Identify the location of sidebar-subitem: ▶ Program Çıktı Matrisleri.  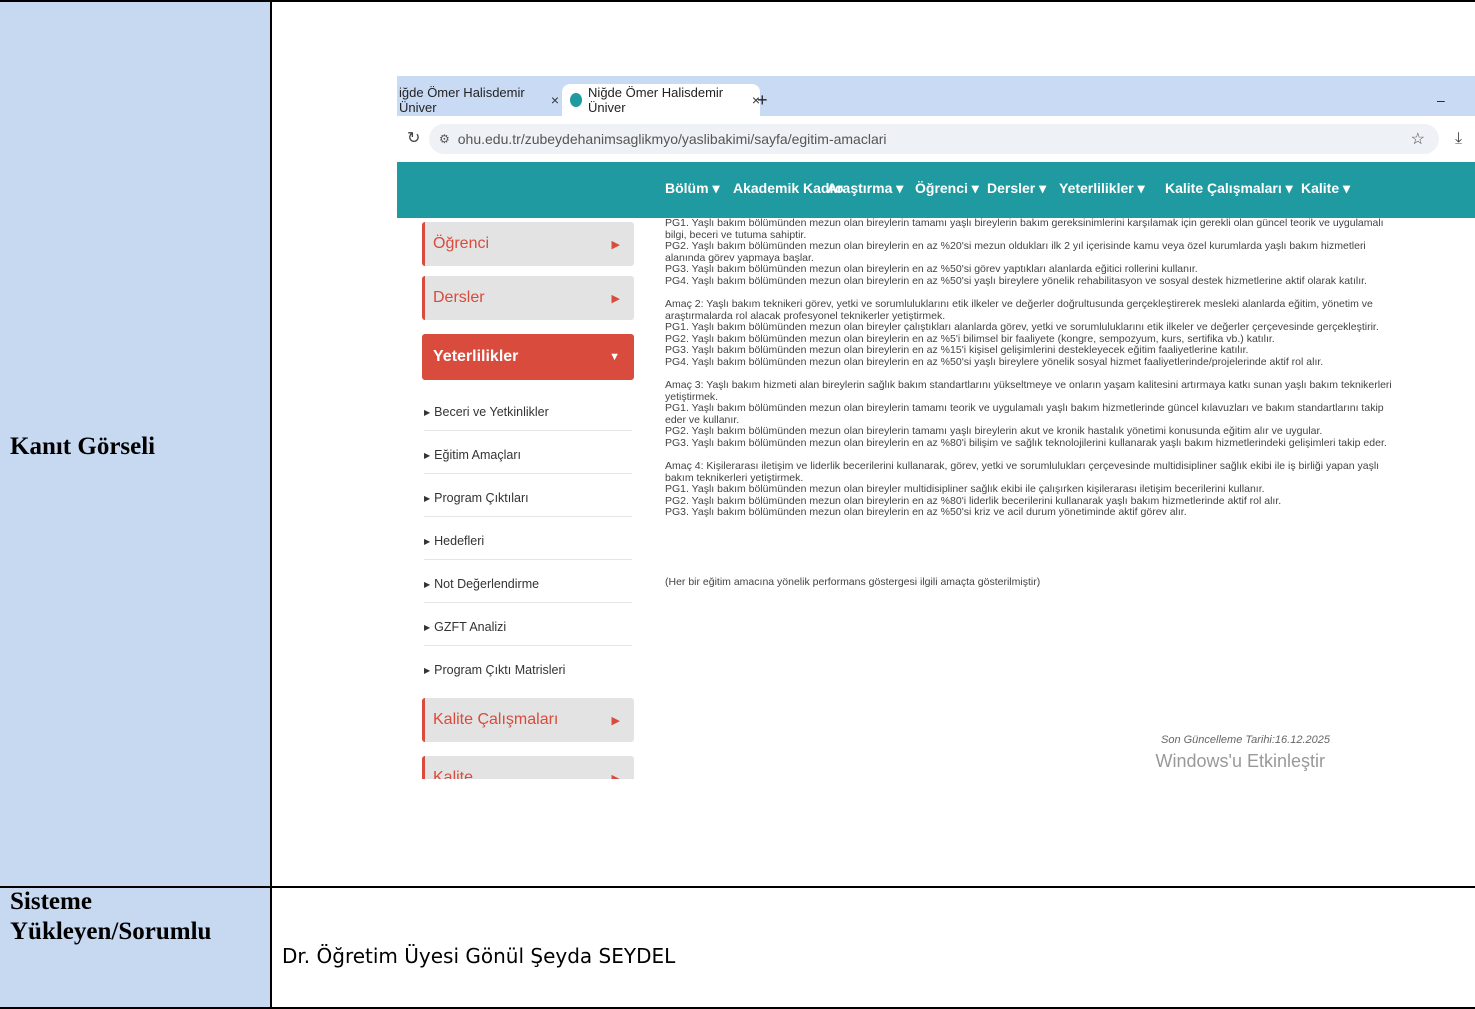
(528, 670).